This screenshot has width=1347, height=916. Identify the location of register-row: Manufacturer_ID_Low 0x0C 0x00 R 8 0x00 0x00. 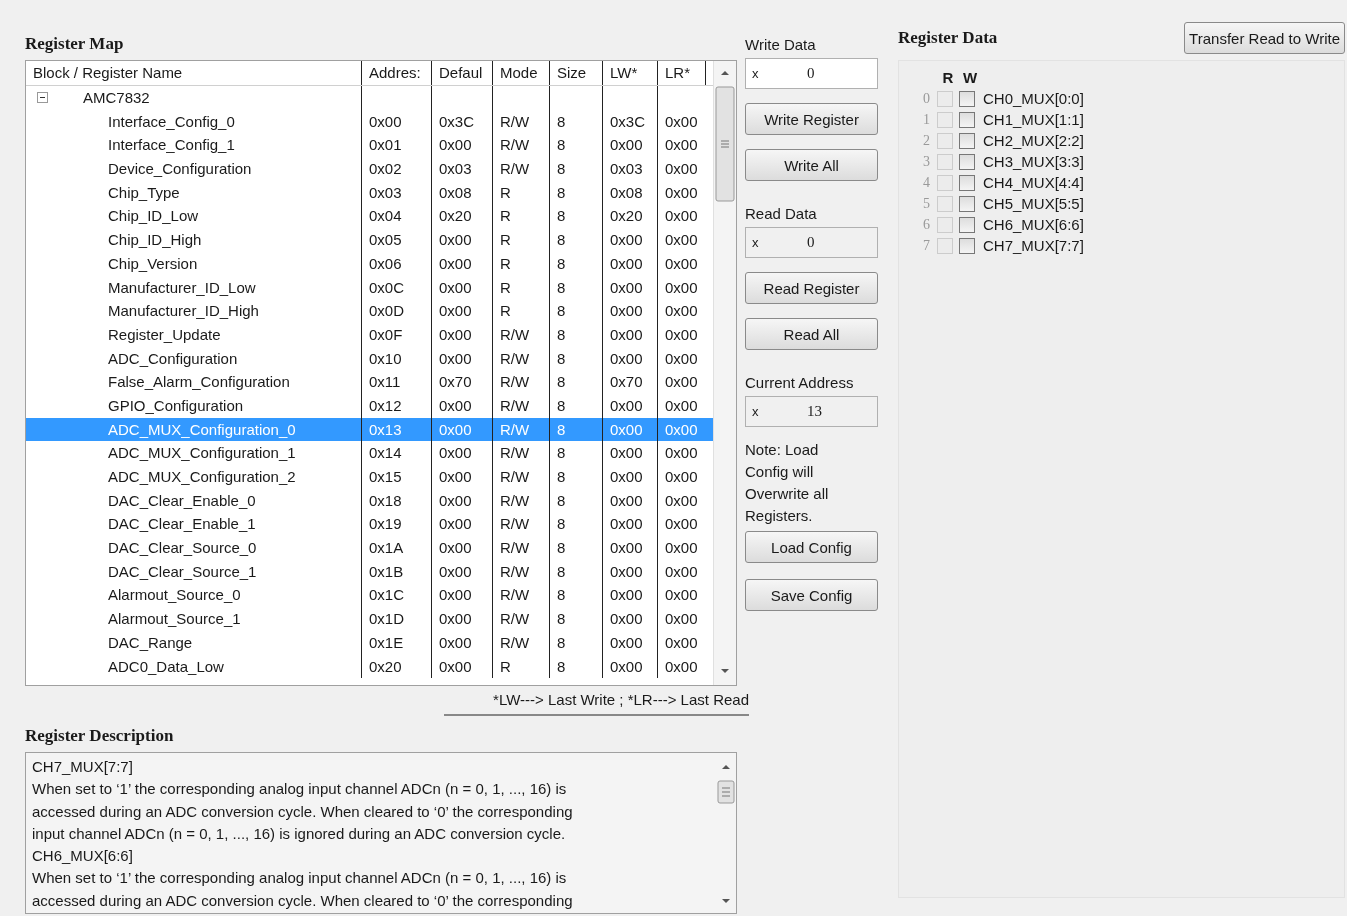
(369, 287).